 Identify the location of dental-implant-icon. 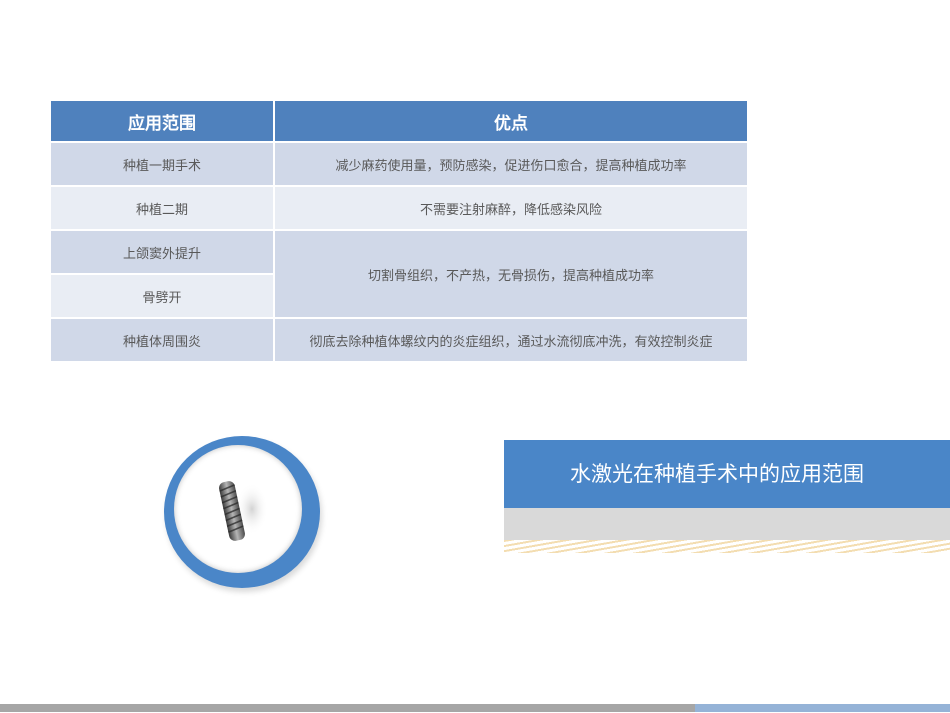
(243, 511).